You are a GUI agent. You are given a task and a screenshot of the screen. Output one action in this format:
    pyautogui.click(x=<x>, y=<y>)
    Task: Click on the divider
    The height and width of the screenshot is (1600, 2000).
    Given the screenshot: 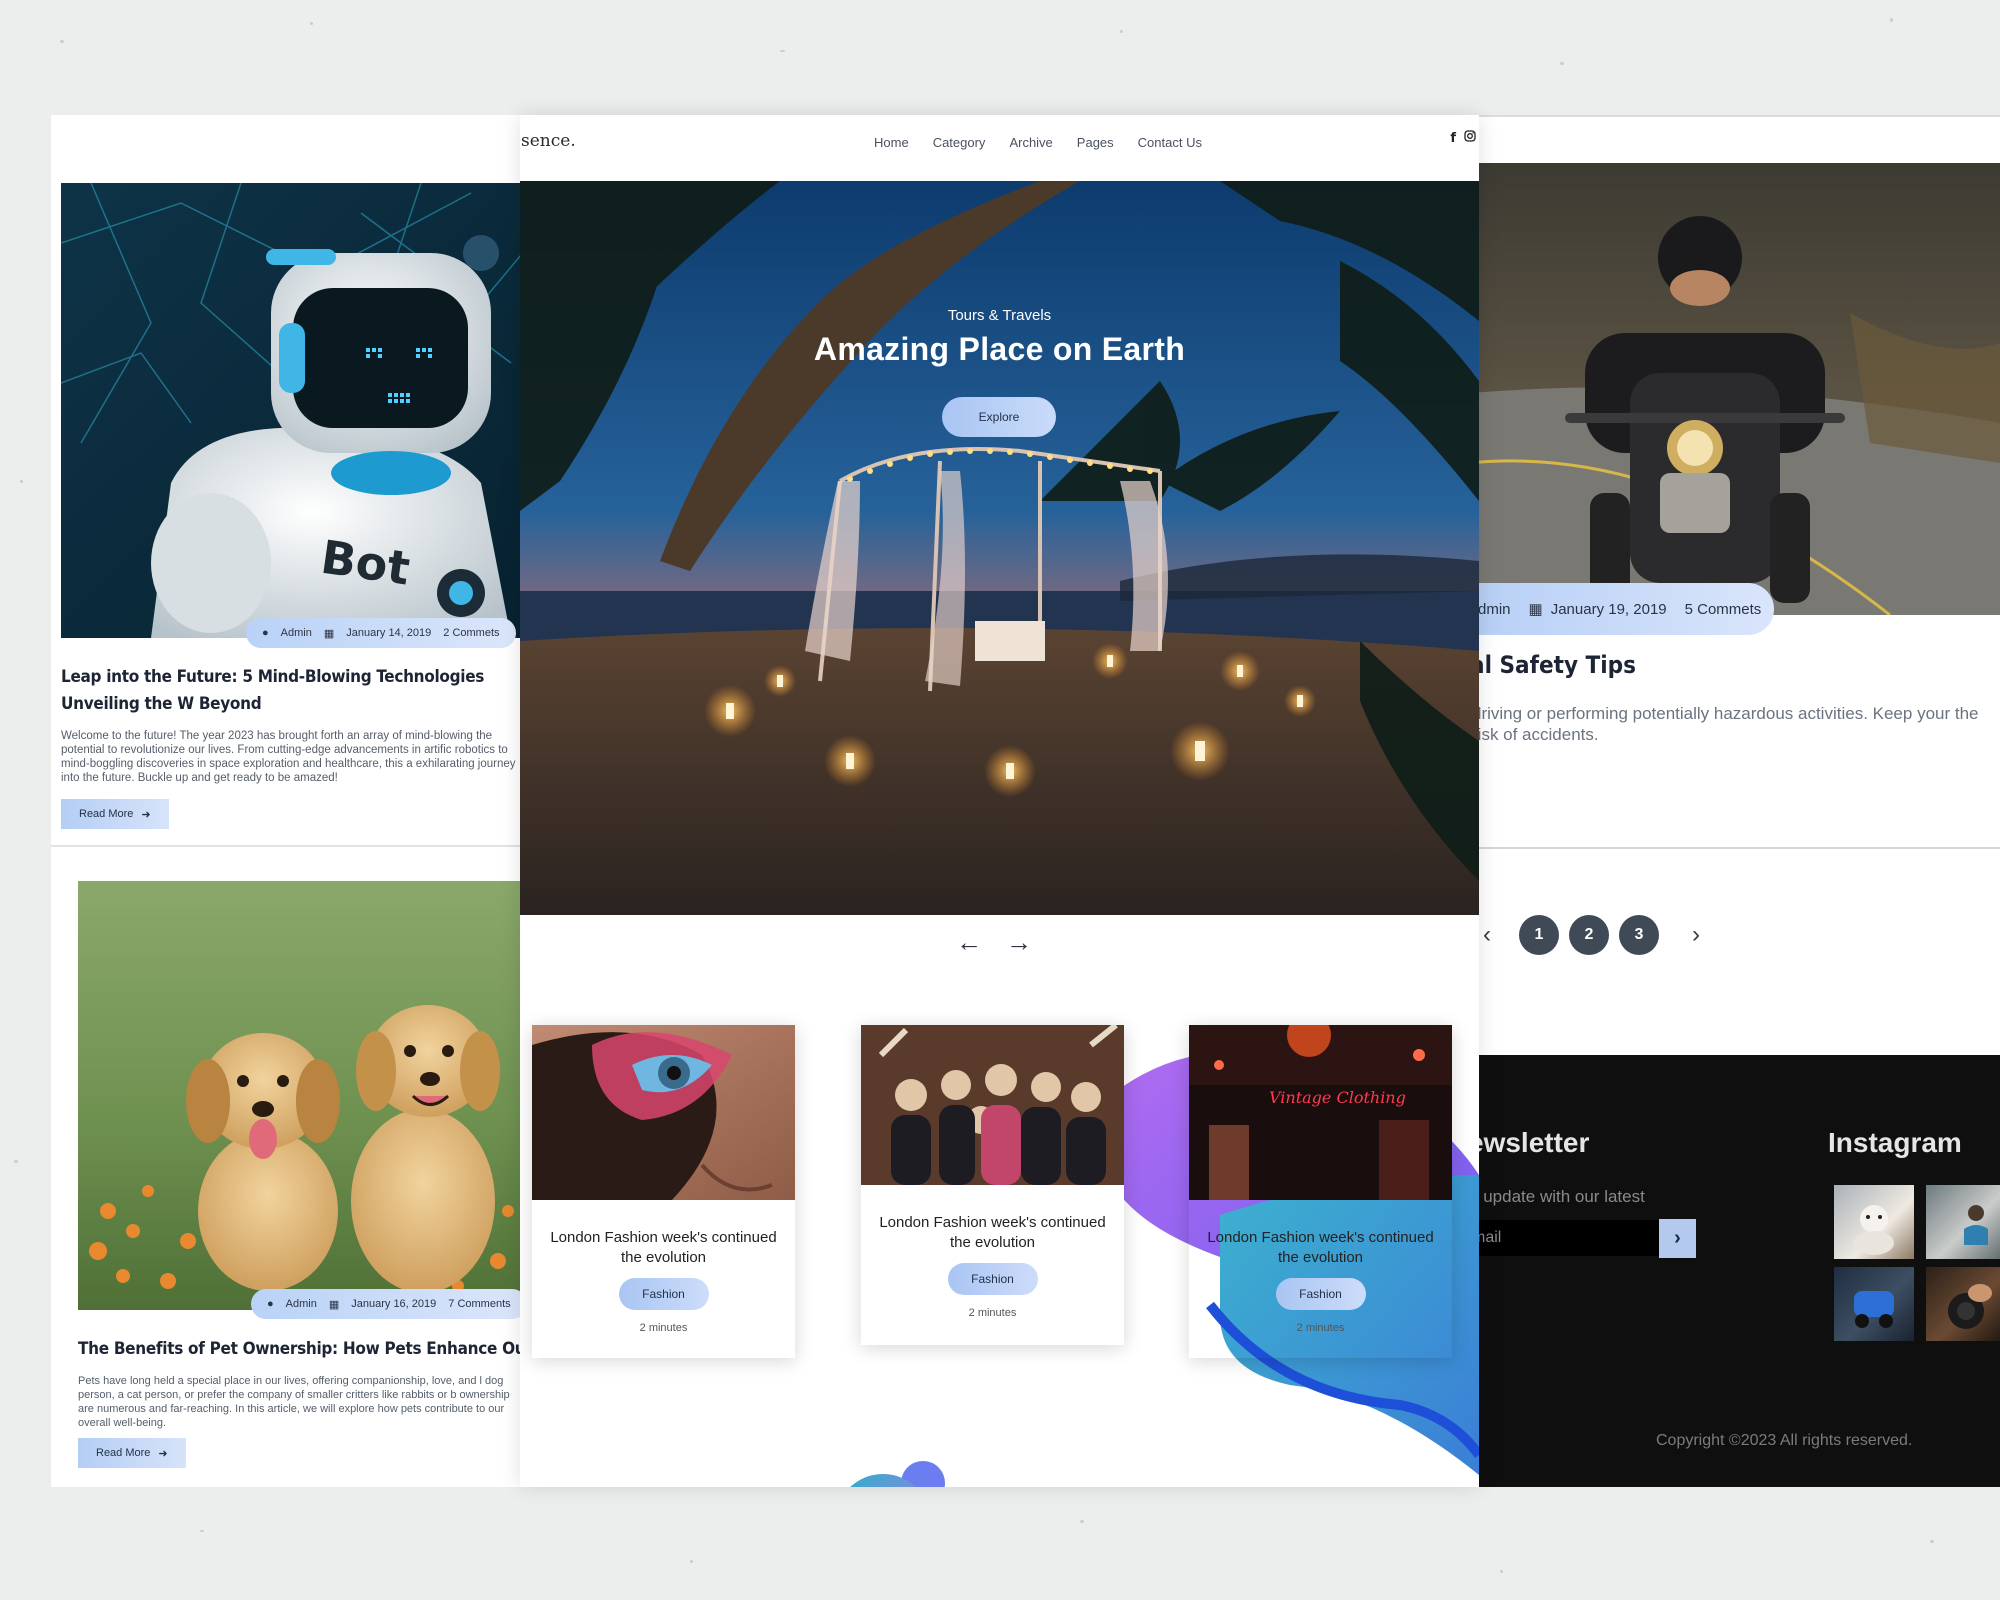 What is the action you would take?
    pyautogui.click(x=1735, y=848)
    